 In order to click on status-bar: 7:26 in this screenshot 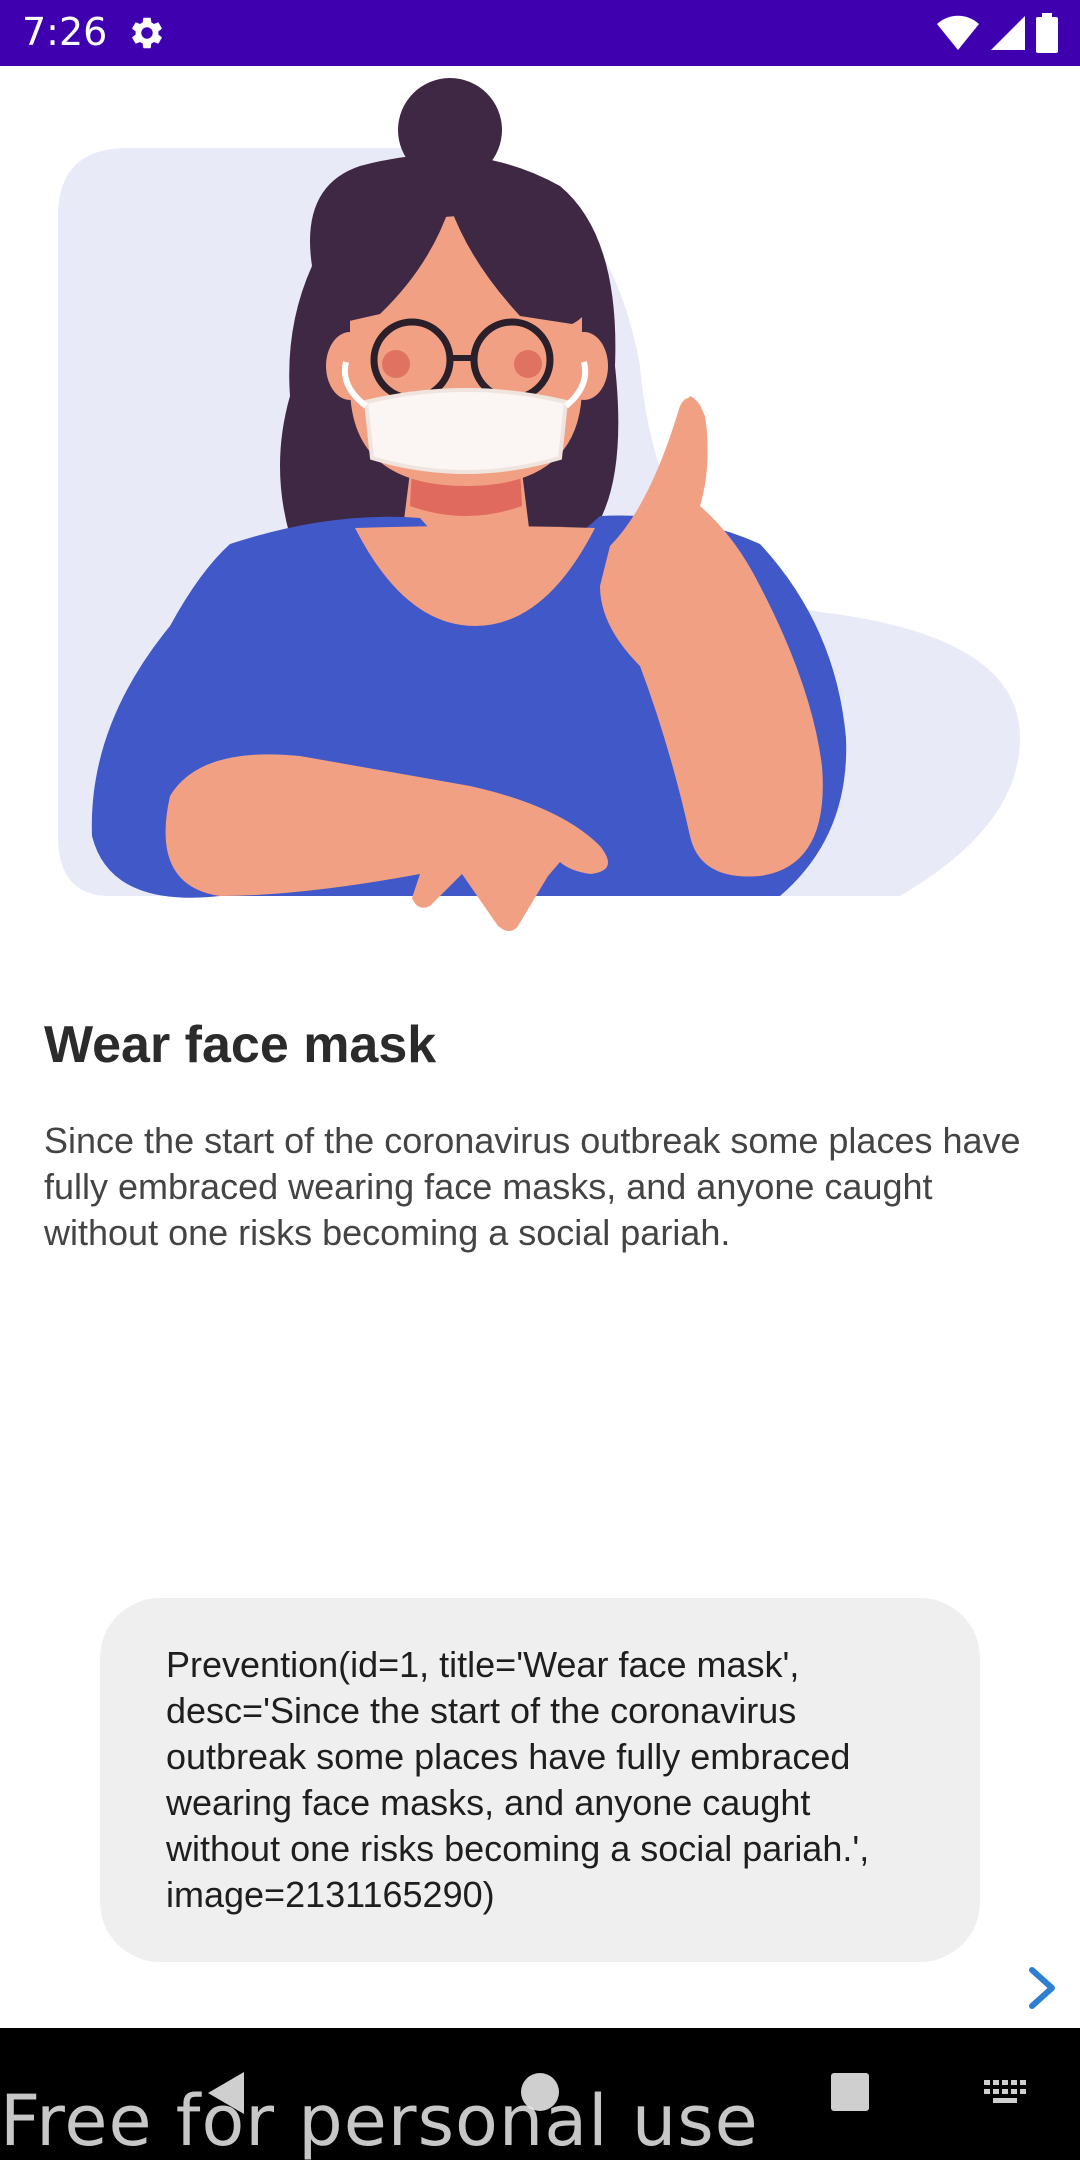, I will do `click(540, 33)`.